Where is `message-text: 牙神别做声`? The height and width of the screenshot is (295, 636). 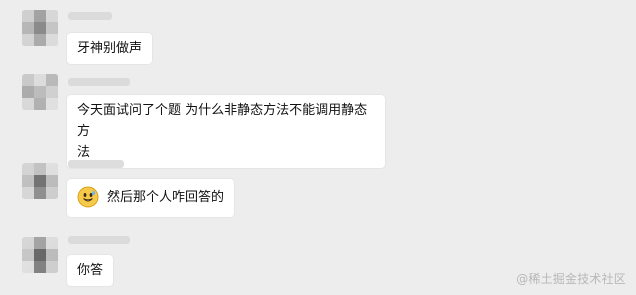
message-text: 牙神别做声 is located at coordinates (110, 48).